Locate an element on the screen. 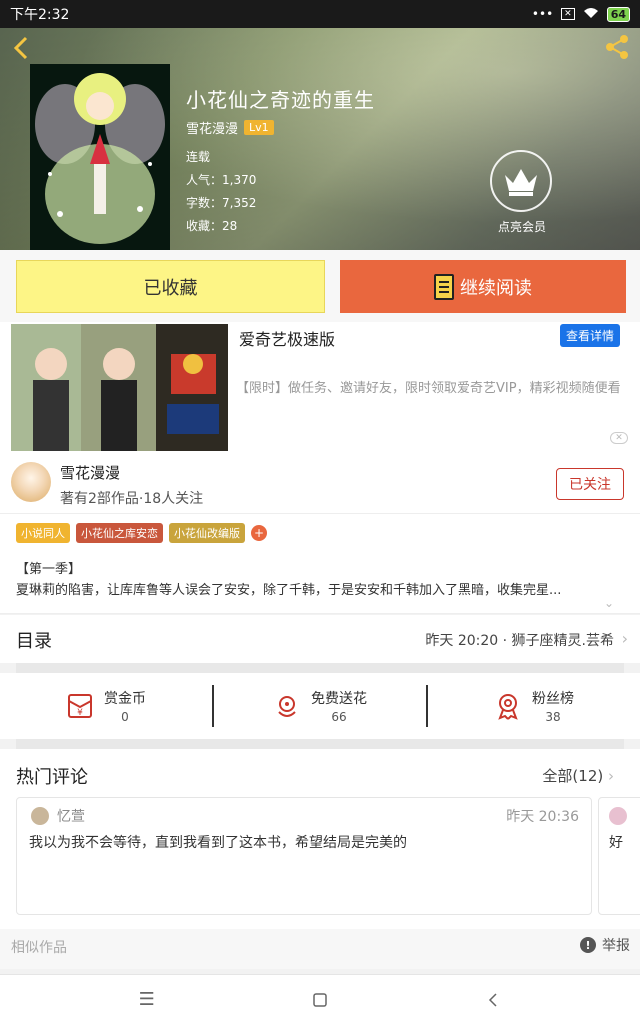 The width and height of the screenshot is (640, 1024). tag-list: 小说同人 小花仙之库安恋 小花仙改编版 + is located at coordinates (320, 533).